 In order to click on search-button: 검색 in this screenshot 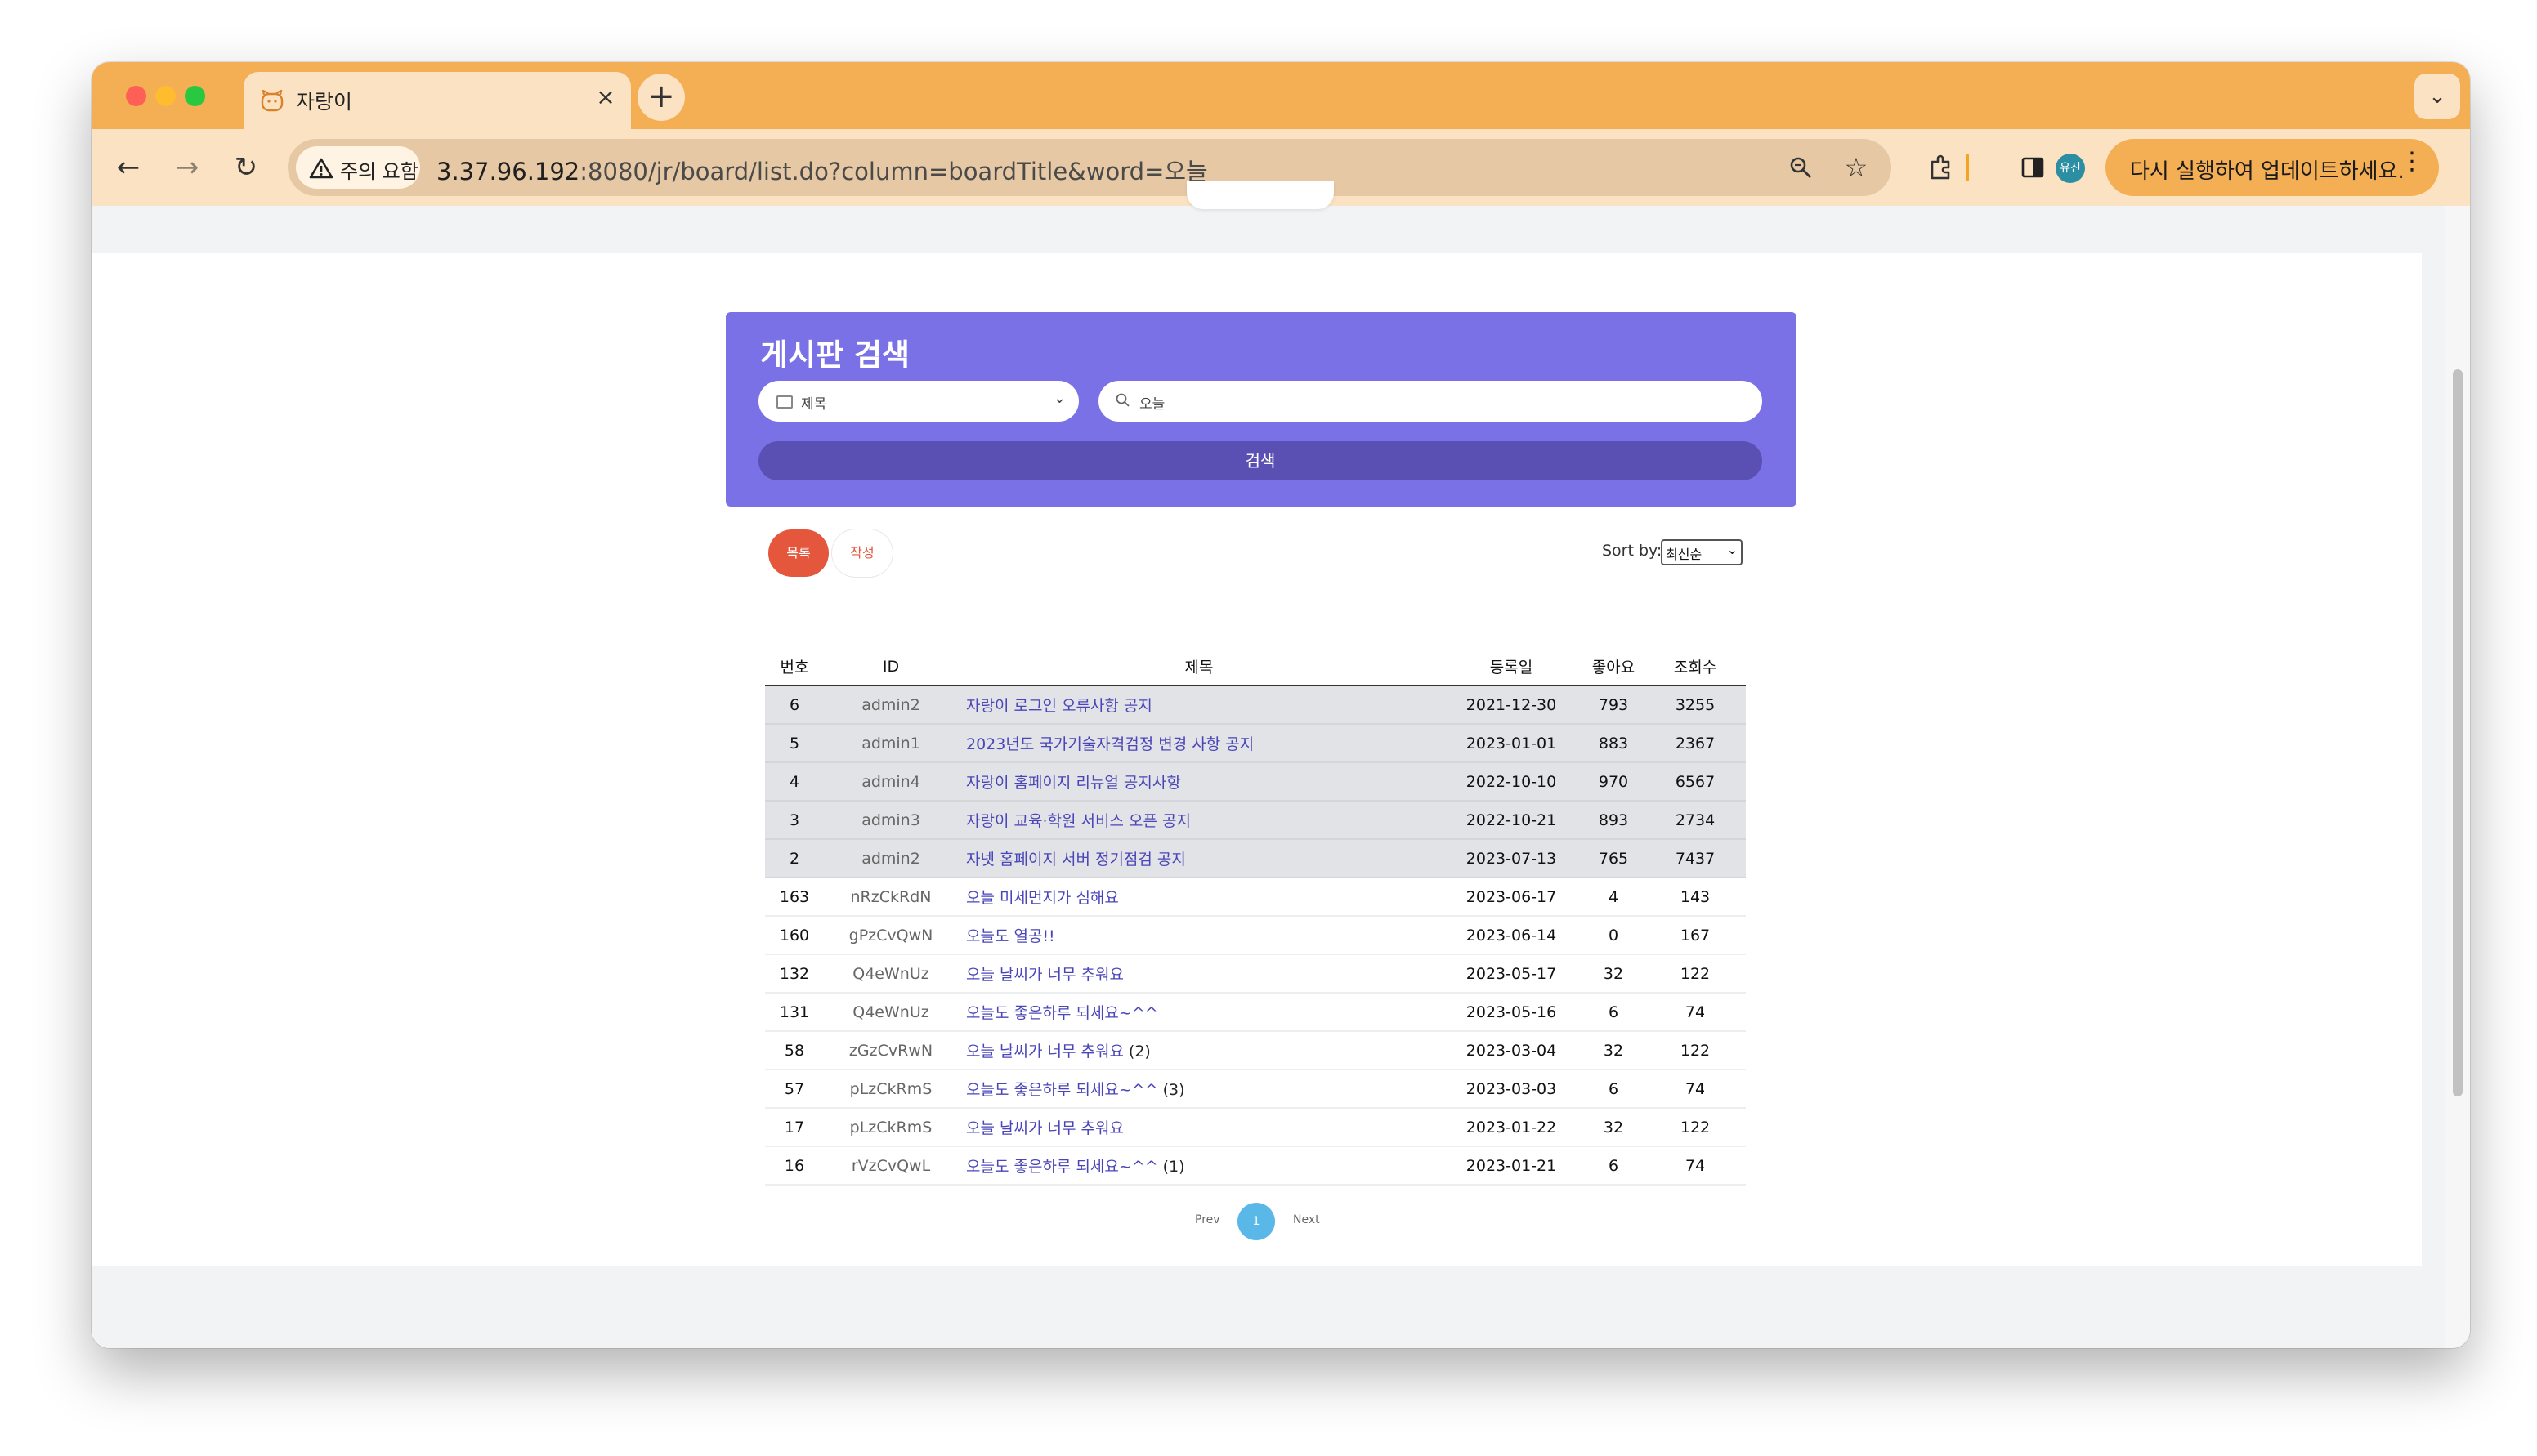, I will do `click(1260, 460)`.